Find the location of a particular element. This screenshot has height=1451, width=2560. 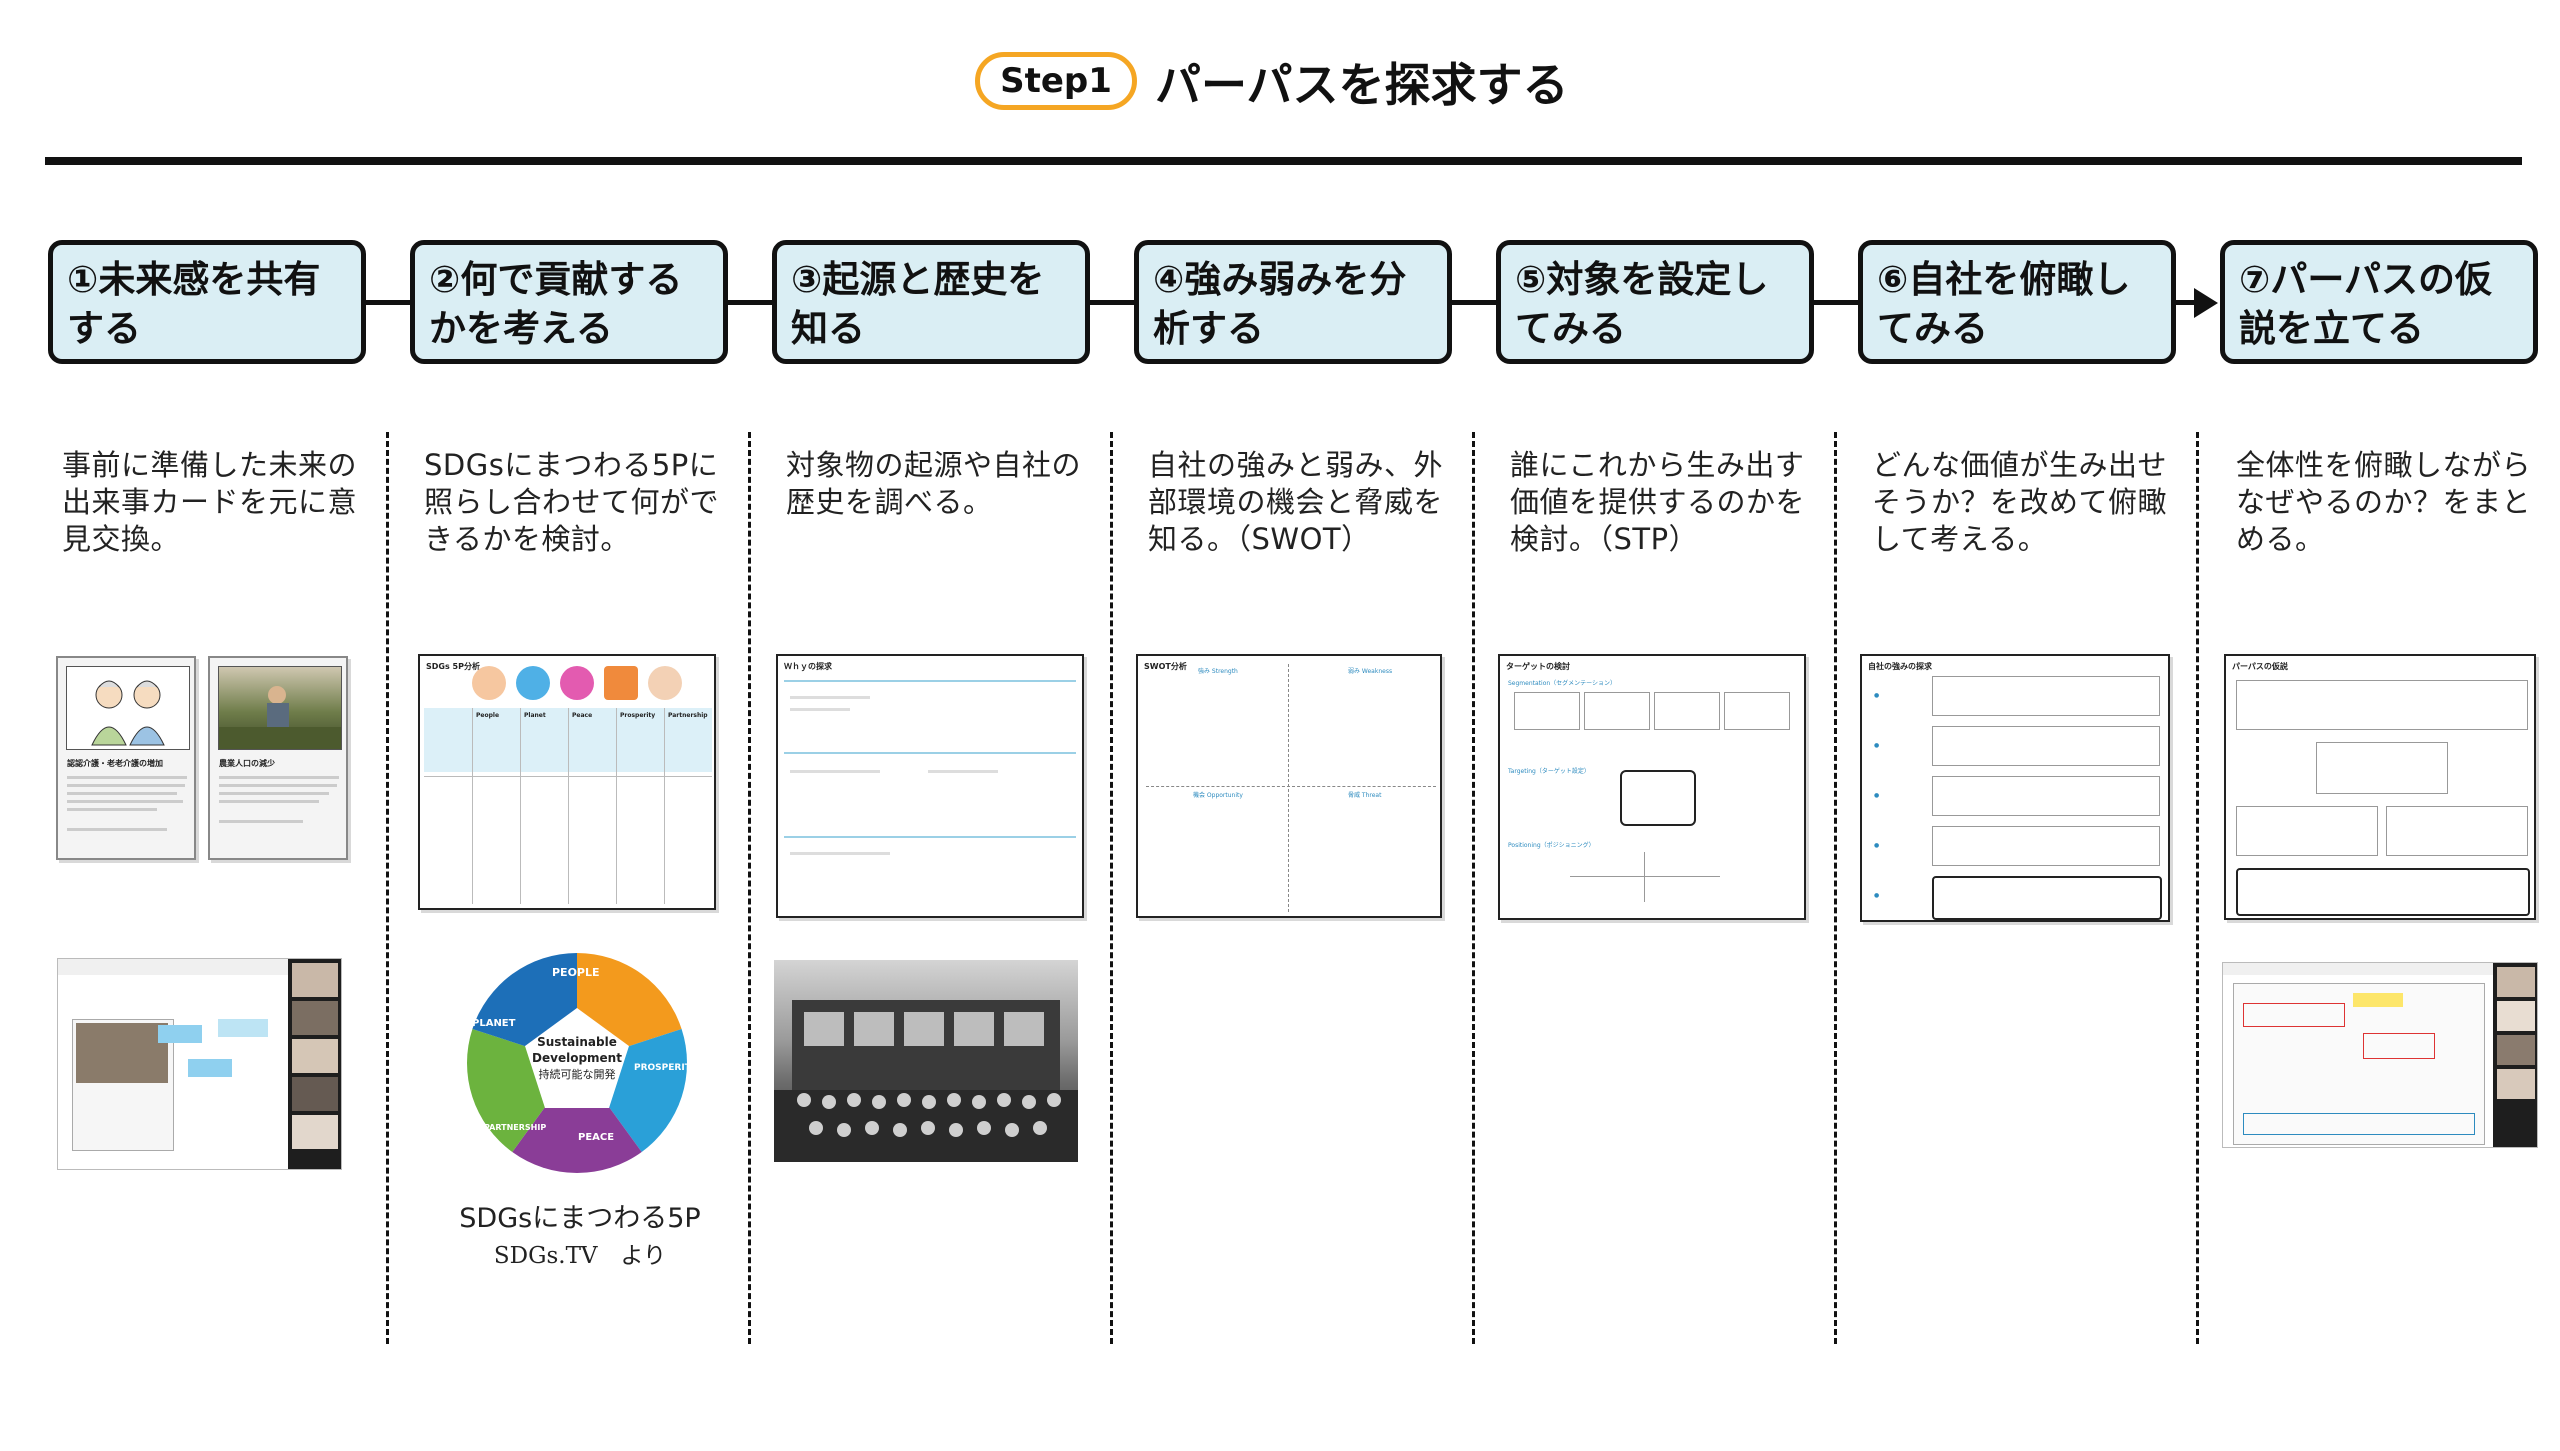

sdgs-caption-line-1: SDGsにまつわる5P is located at coordinates (580, 1218).